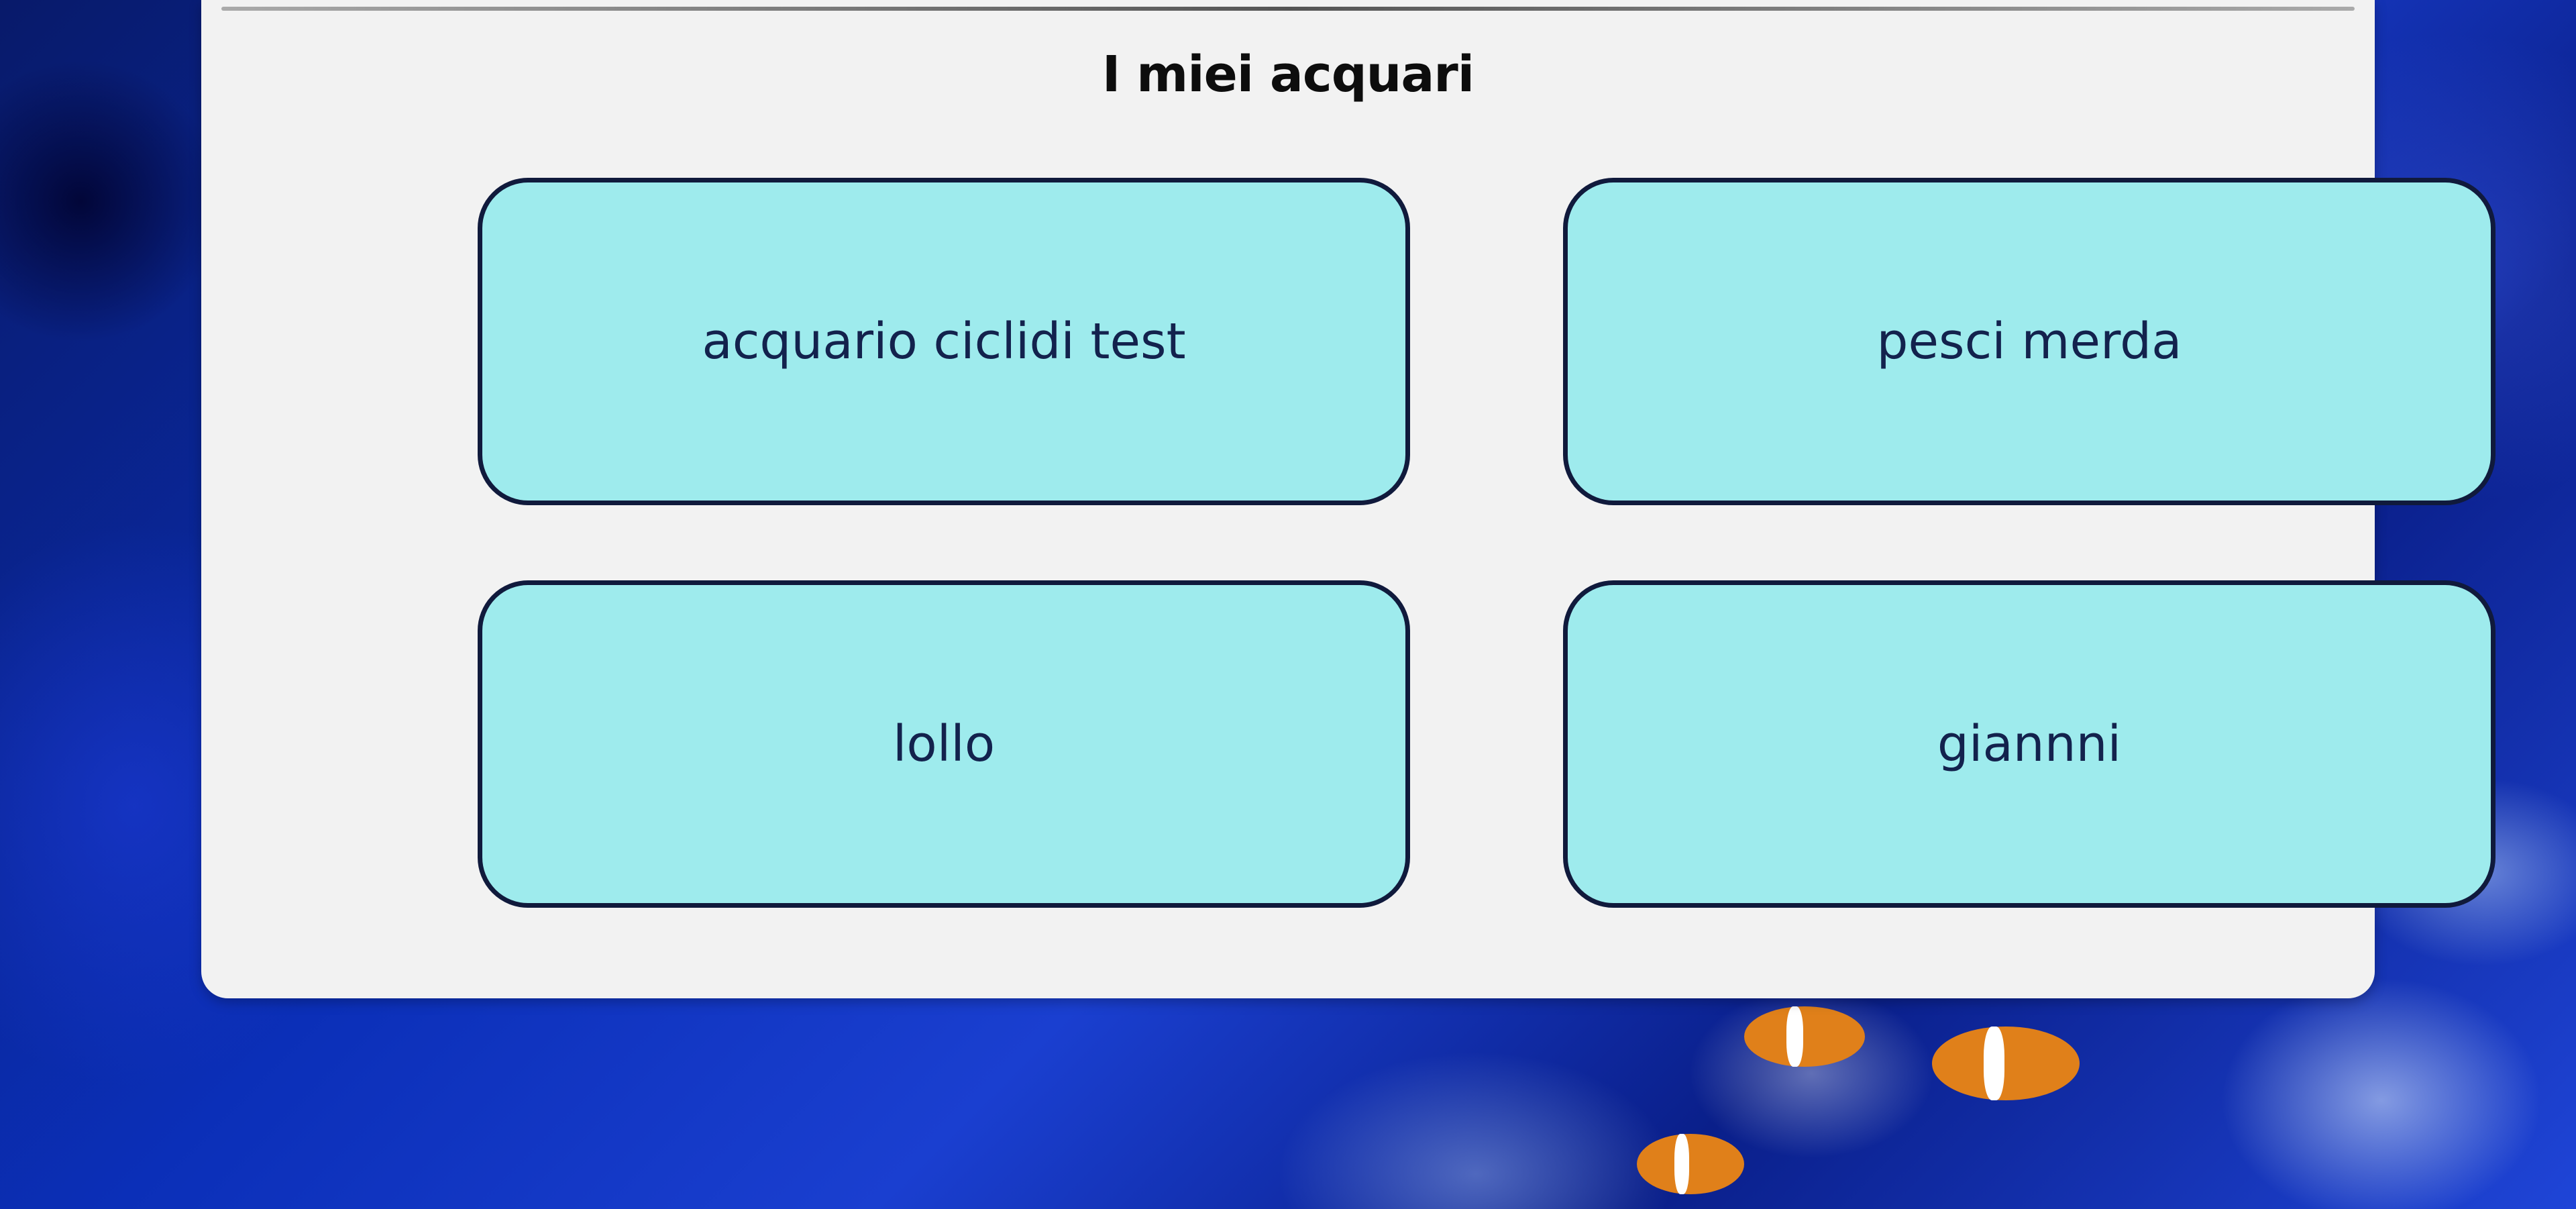  I want to click on aquarium-card-label: pesci merda, so click(2029, 341).